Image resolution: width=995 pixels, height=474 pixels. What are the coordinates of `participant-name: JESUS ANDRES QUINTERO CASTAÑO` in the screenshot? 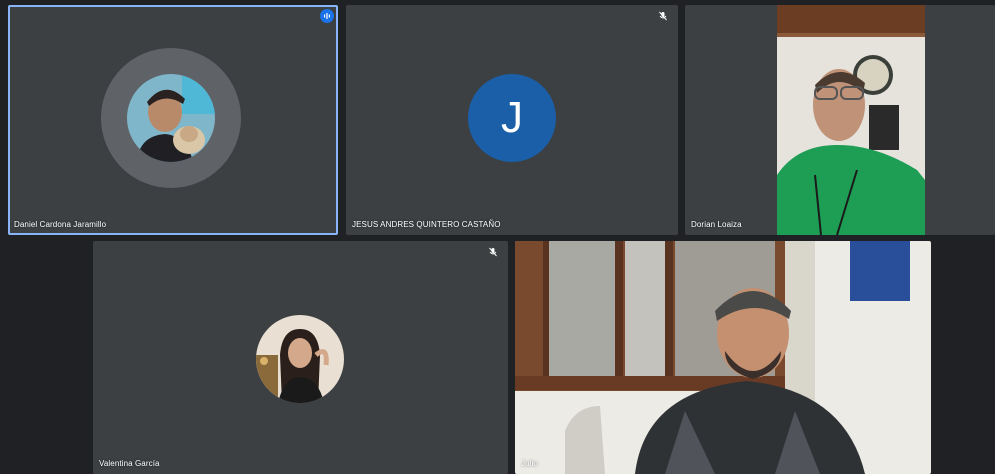 It's located at (426, 224).